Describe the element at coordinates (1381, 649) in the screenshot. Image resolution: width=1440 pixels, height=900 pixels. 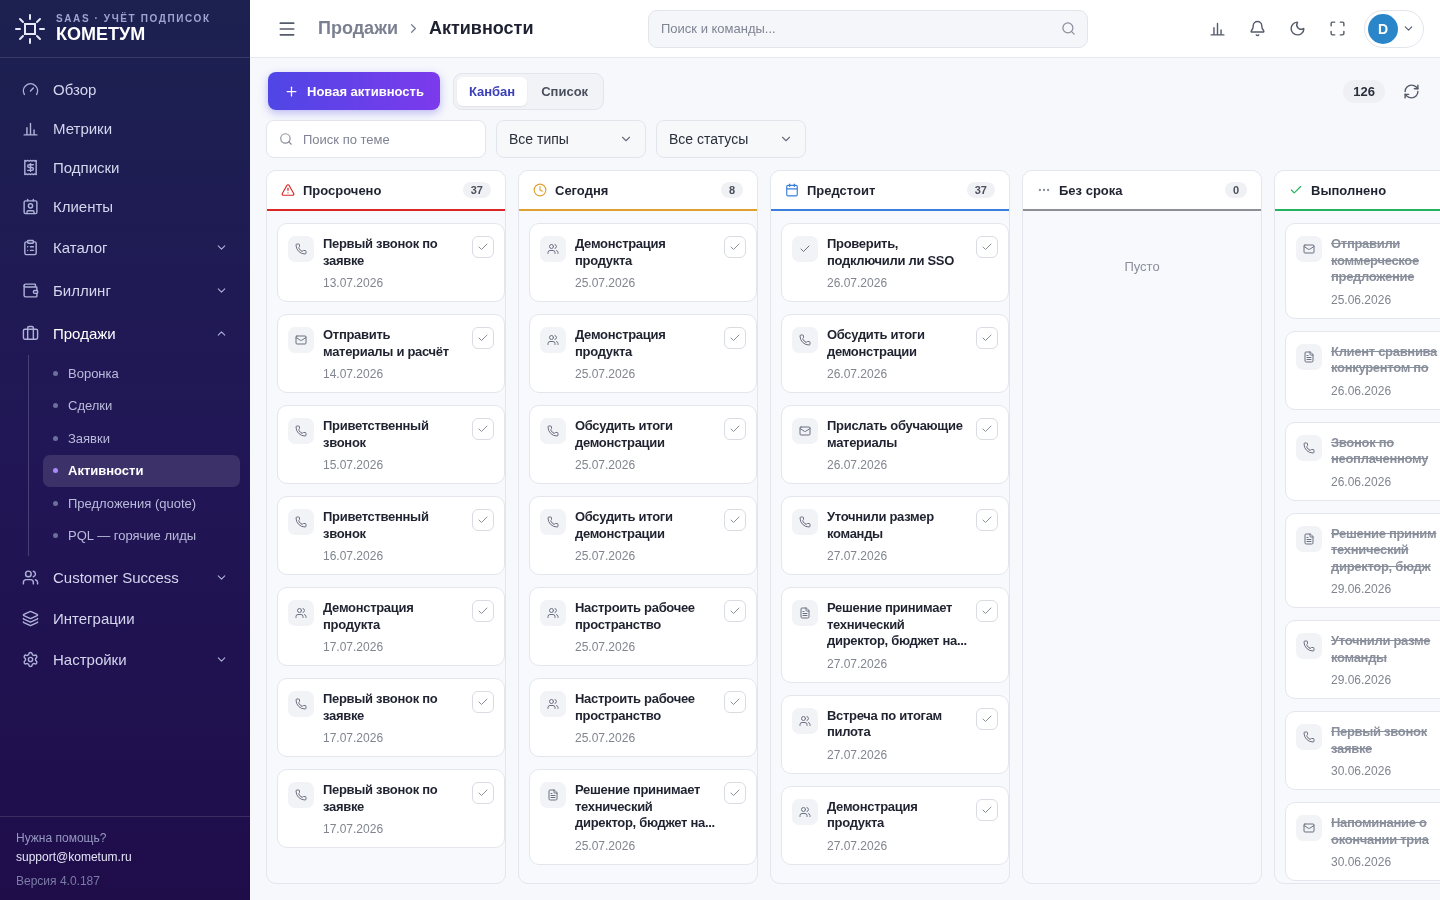
I see `activity-title: Уточнили разме команды` at that location.